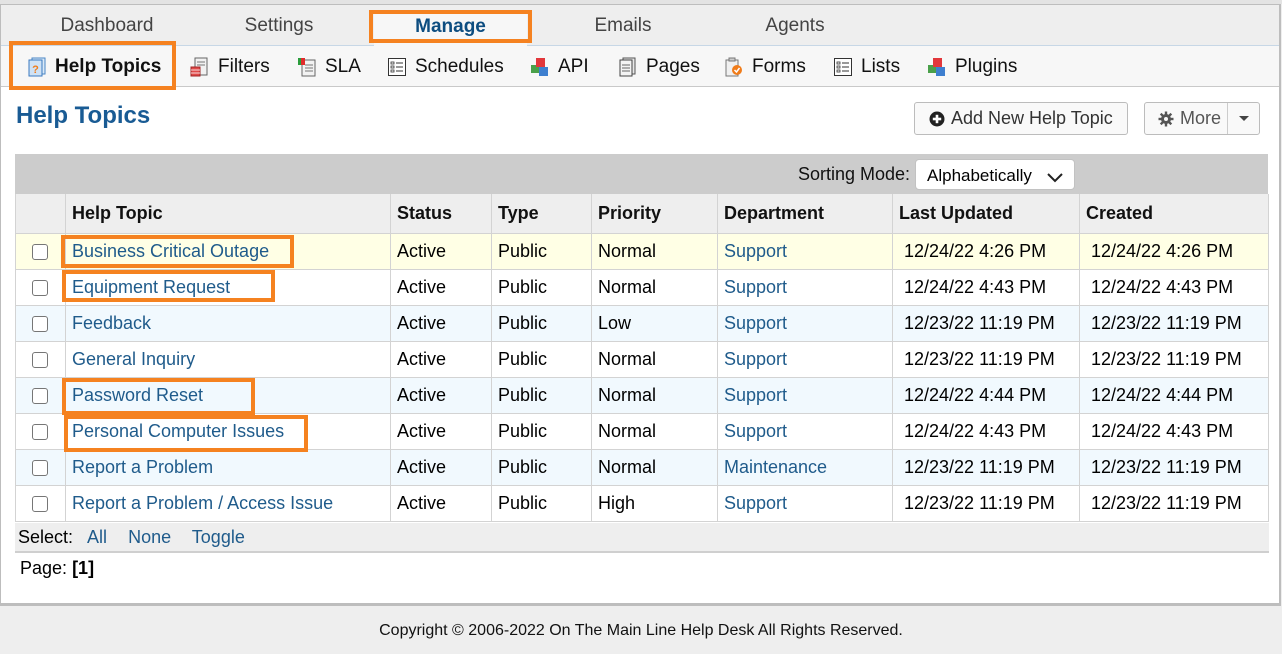 The height and width of the screenshot is (654, 1282). Describe the element at coordinates (170, 251) in the screenshot. I see `help-topic-link: Business Critical Outage` at that location.